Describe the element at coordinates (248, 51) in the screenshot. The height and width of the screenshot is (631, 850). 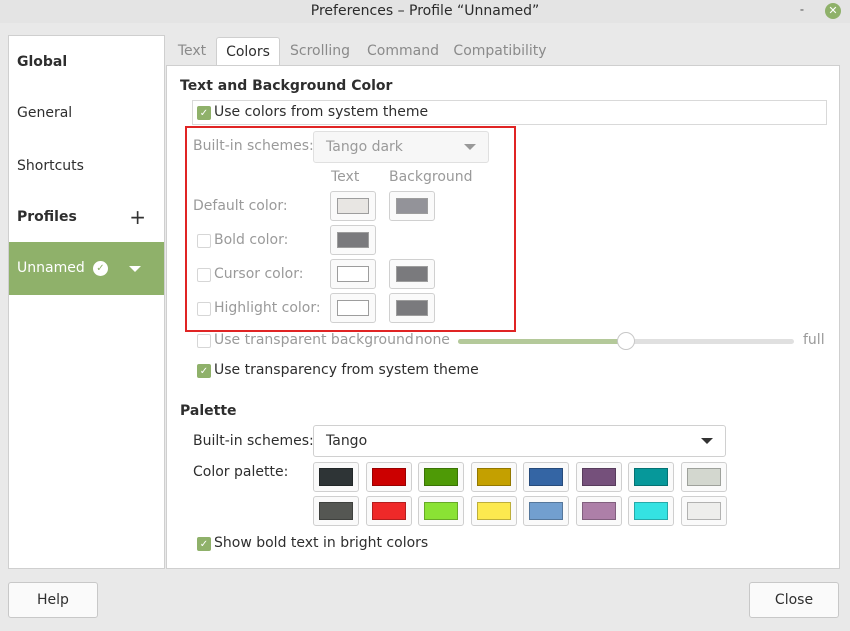
I see `tab-colors: Colors` at that location.